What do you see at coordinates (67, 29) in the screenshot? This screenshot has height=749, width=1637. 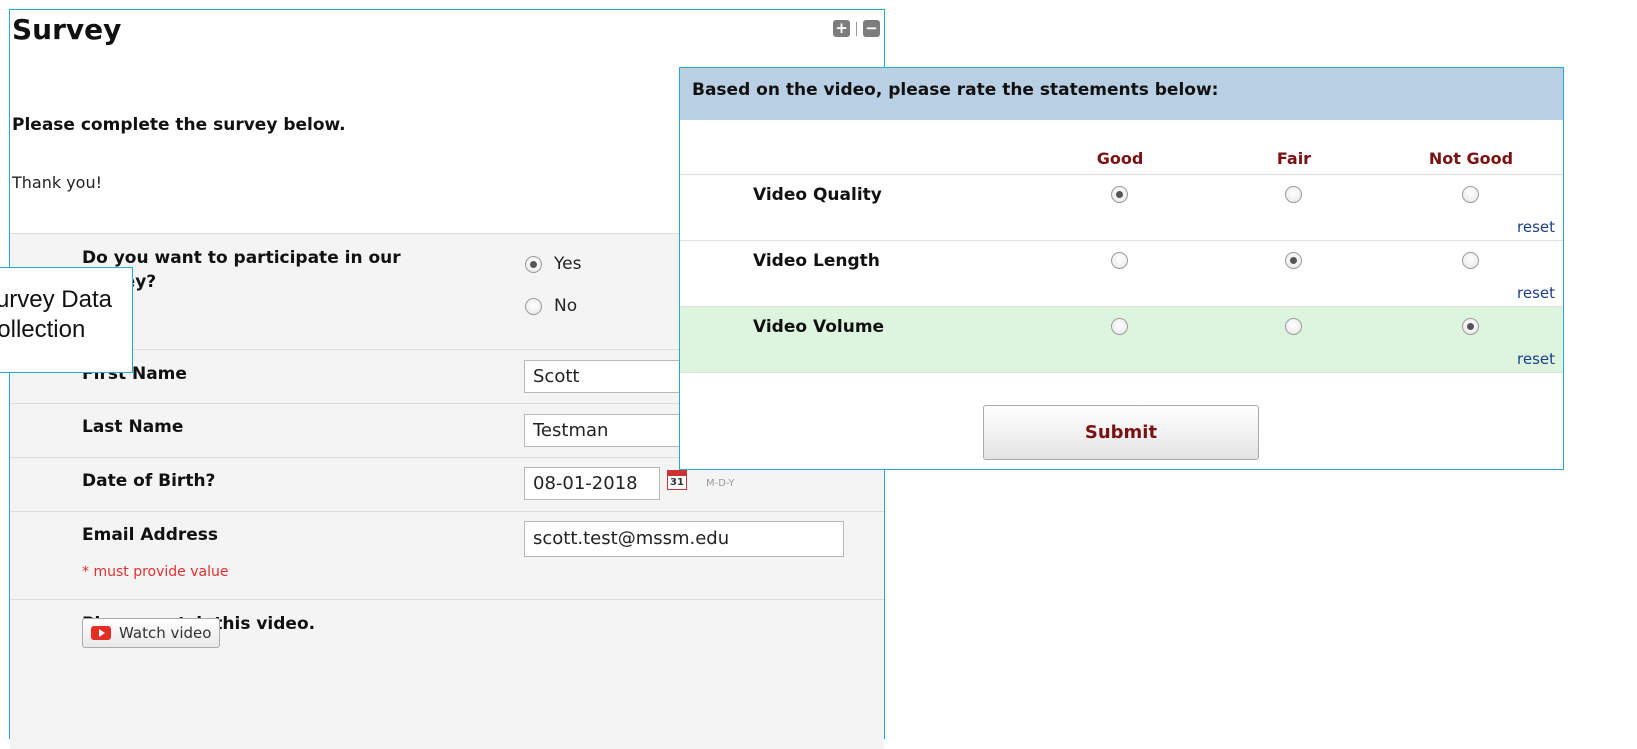 I see `page-title: Survey` at bounding box center [67, 29].